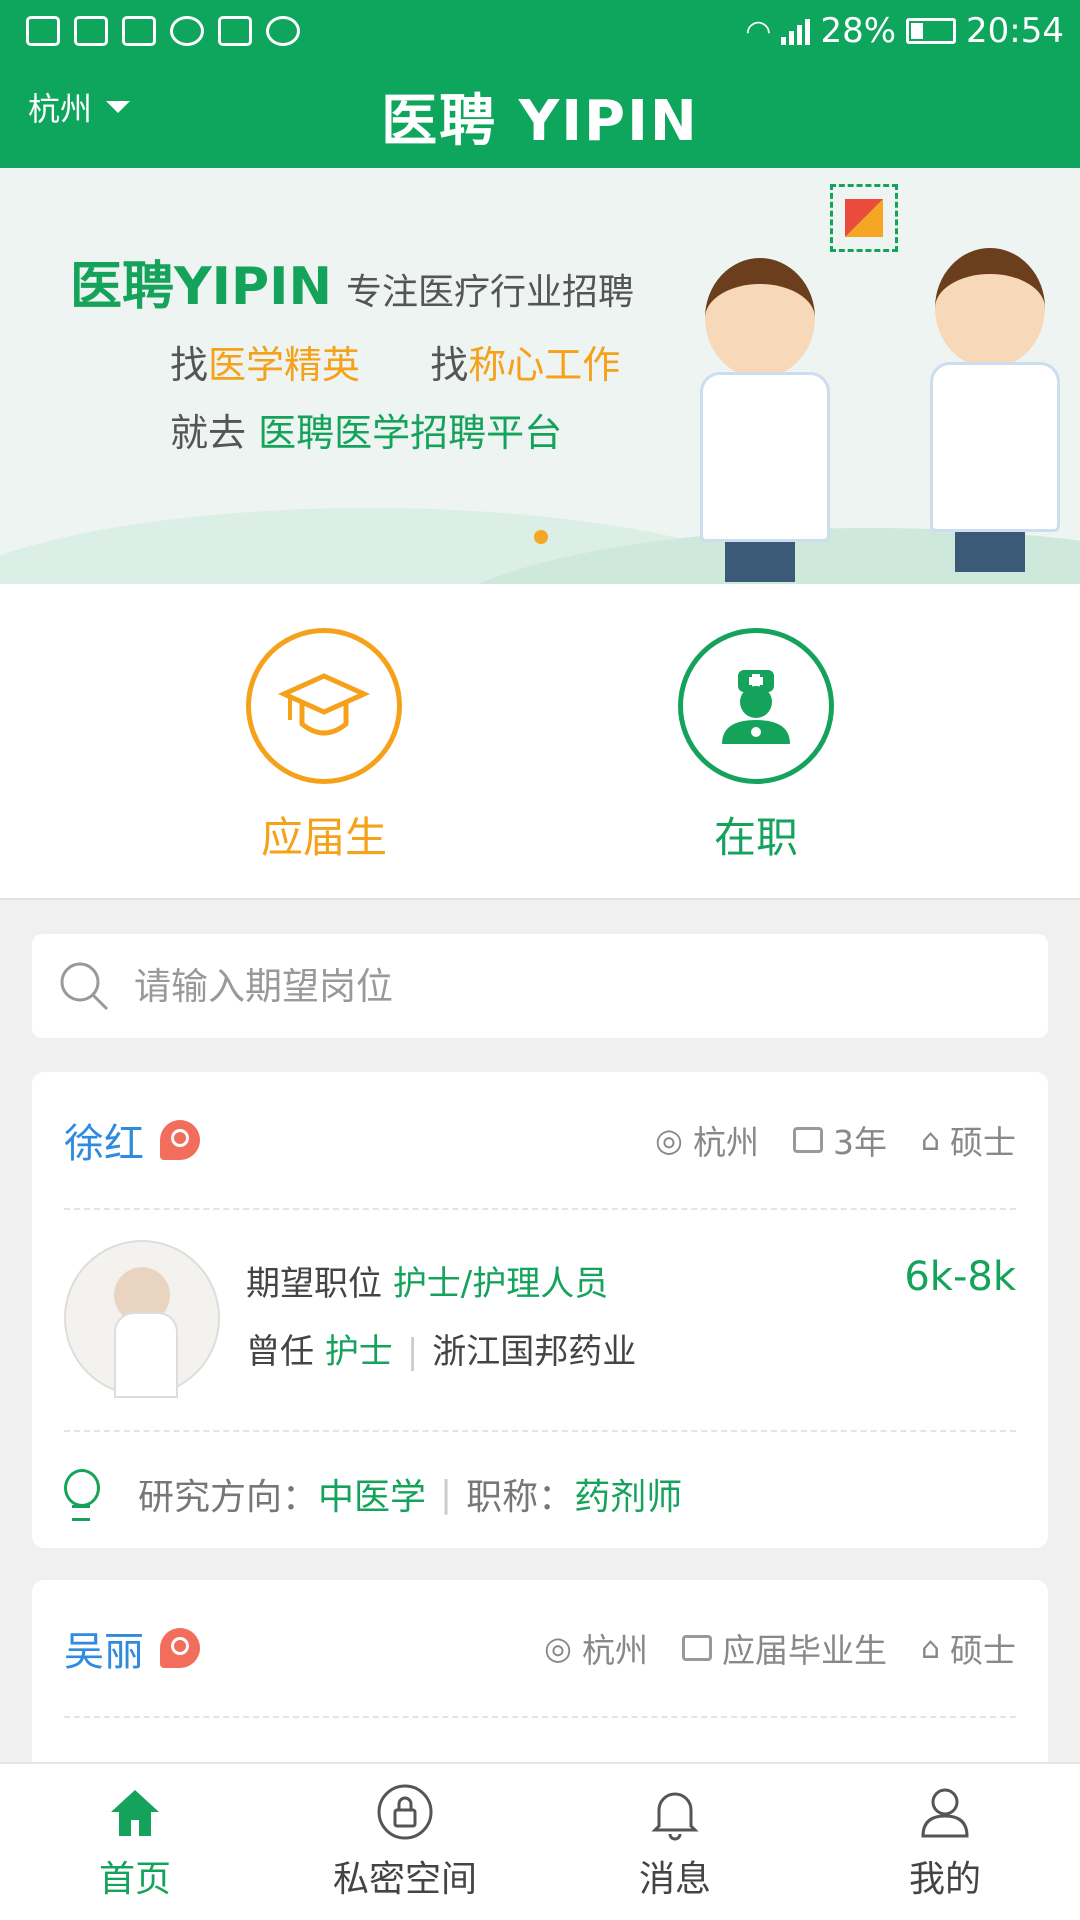 This screenshot has width=1080, height=1920. I want to click on former-position: 曾任 护士 | 浙江国邦药业, so click(441, 1352).